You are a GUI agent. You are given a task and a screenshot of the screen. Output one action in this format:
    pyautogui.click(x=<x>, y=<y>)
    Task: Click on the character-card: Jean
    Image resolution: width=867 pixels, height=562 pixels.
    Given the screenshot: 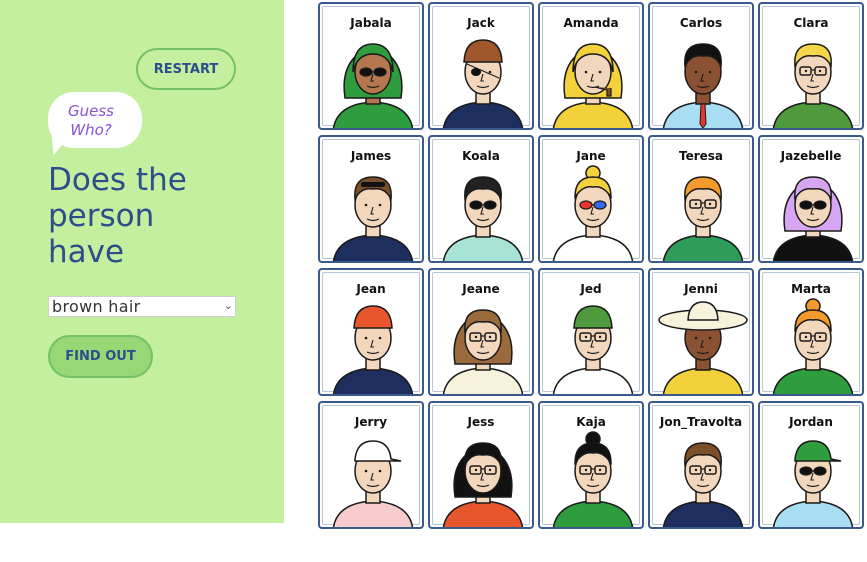 What is the action you would take?
    pyautogui.click(x=371, y=332)
    